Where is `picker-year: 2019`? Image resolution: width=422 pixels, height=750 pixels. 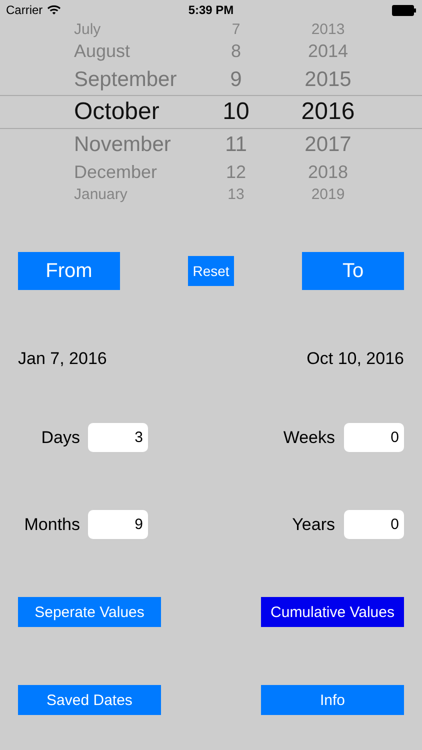 picker-year: 2019 is located at coordinates (328, 194).